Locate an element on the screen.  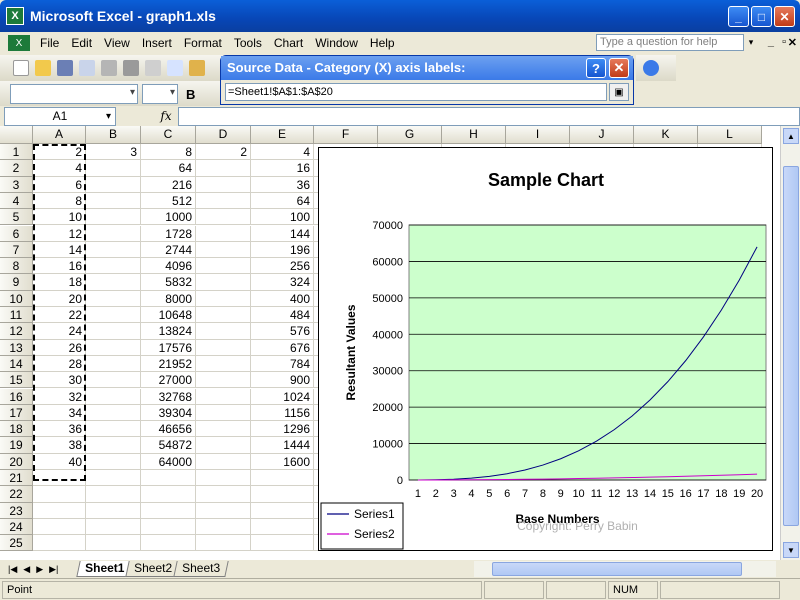
horizontal-scroll-thumb is located at coordinates (617, 569).